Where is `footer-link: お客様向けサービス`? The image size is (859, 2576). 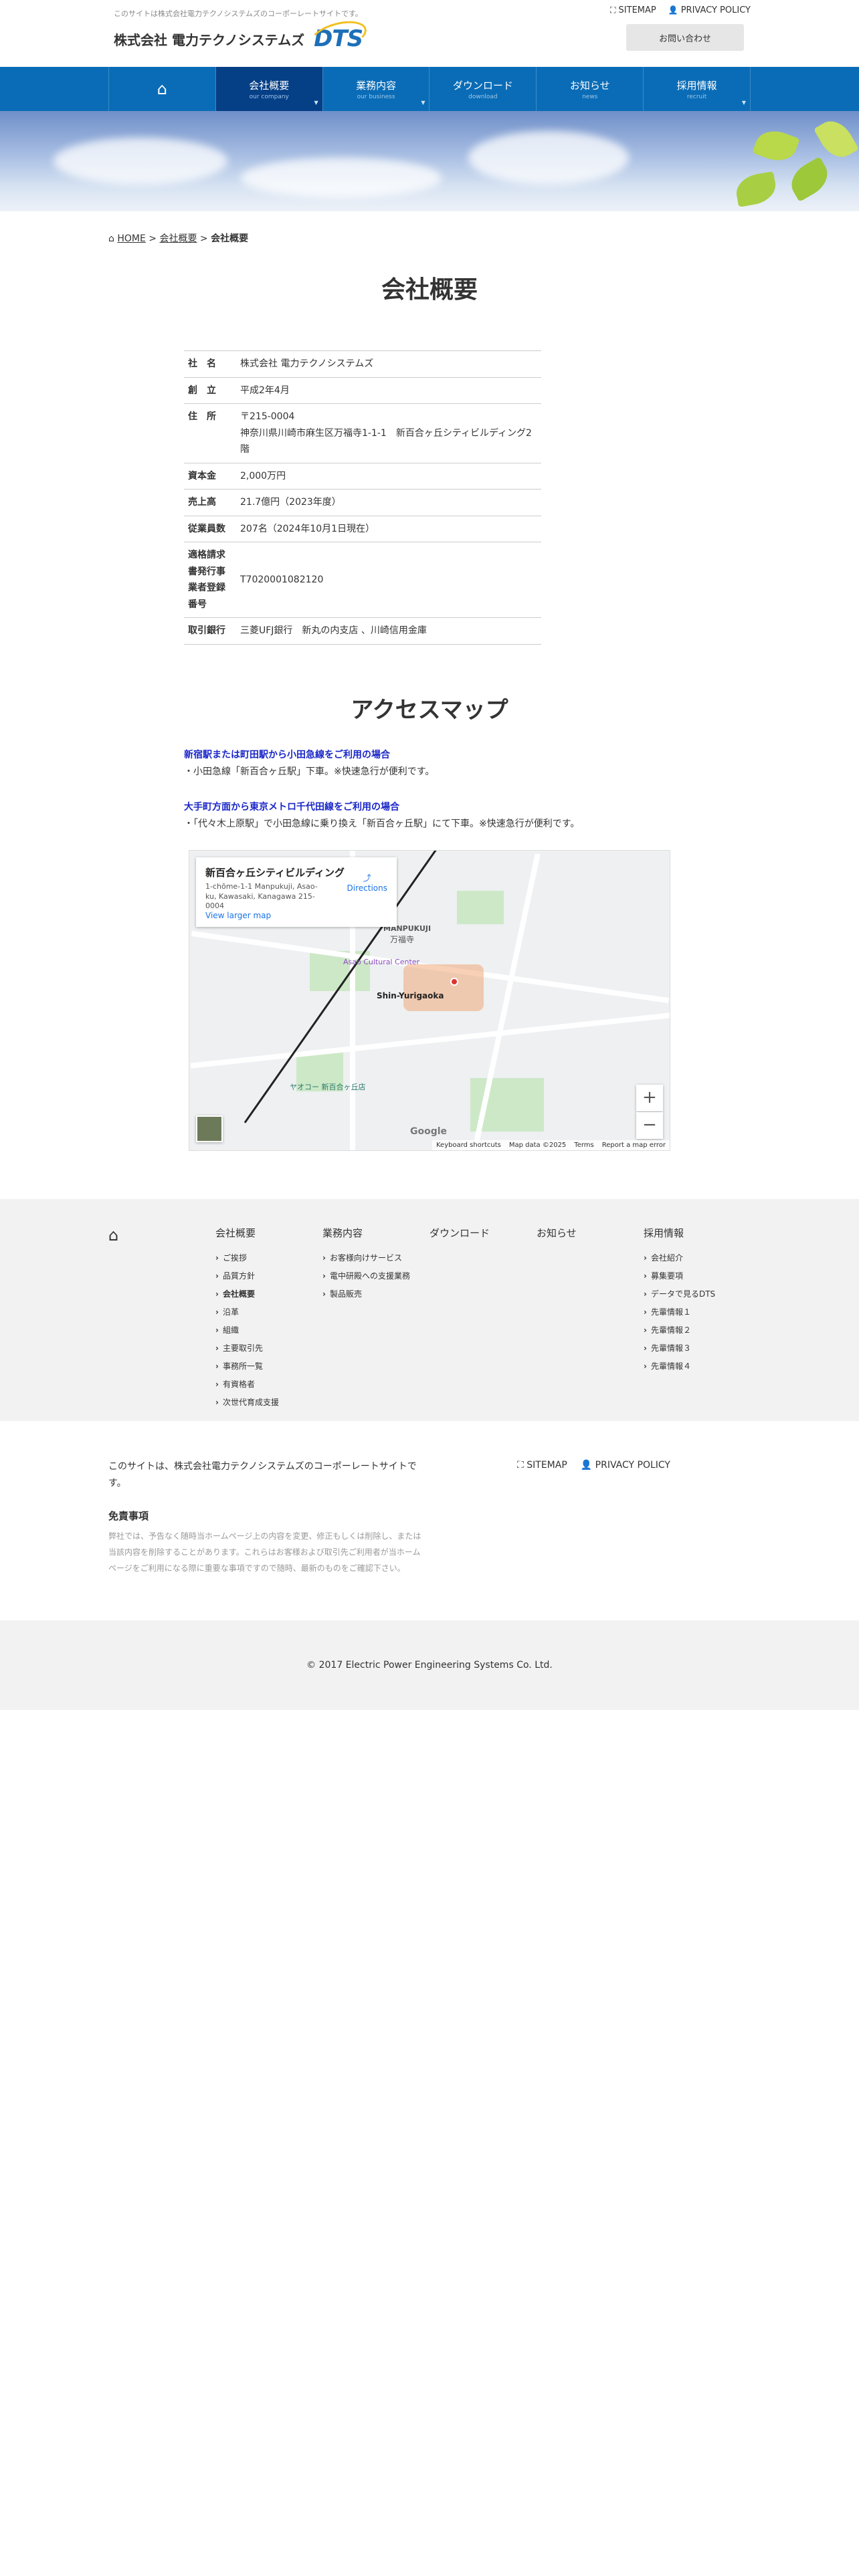 footer-link: お客様向けサービス is located at coordinates (376, 1257).